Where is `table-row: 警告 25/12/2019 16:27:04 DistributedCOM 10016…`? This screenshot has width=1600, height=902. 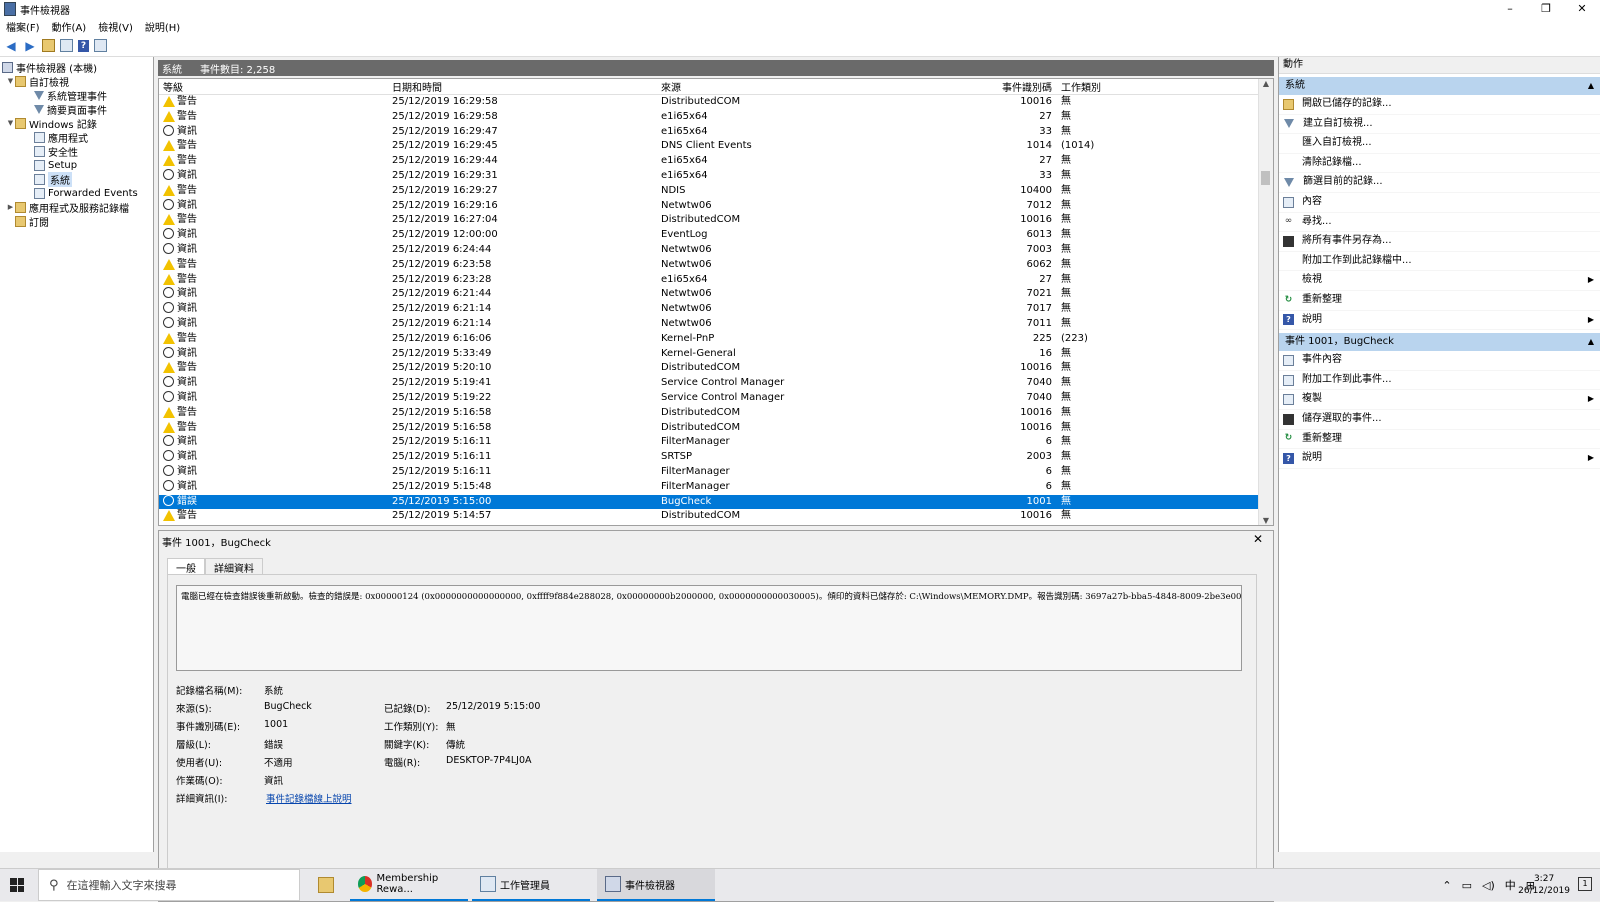
table-row: 警告 25/12/2019 16:27:04 DistributedCOM 10016… is located at coordinates (709, 220).